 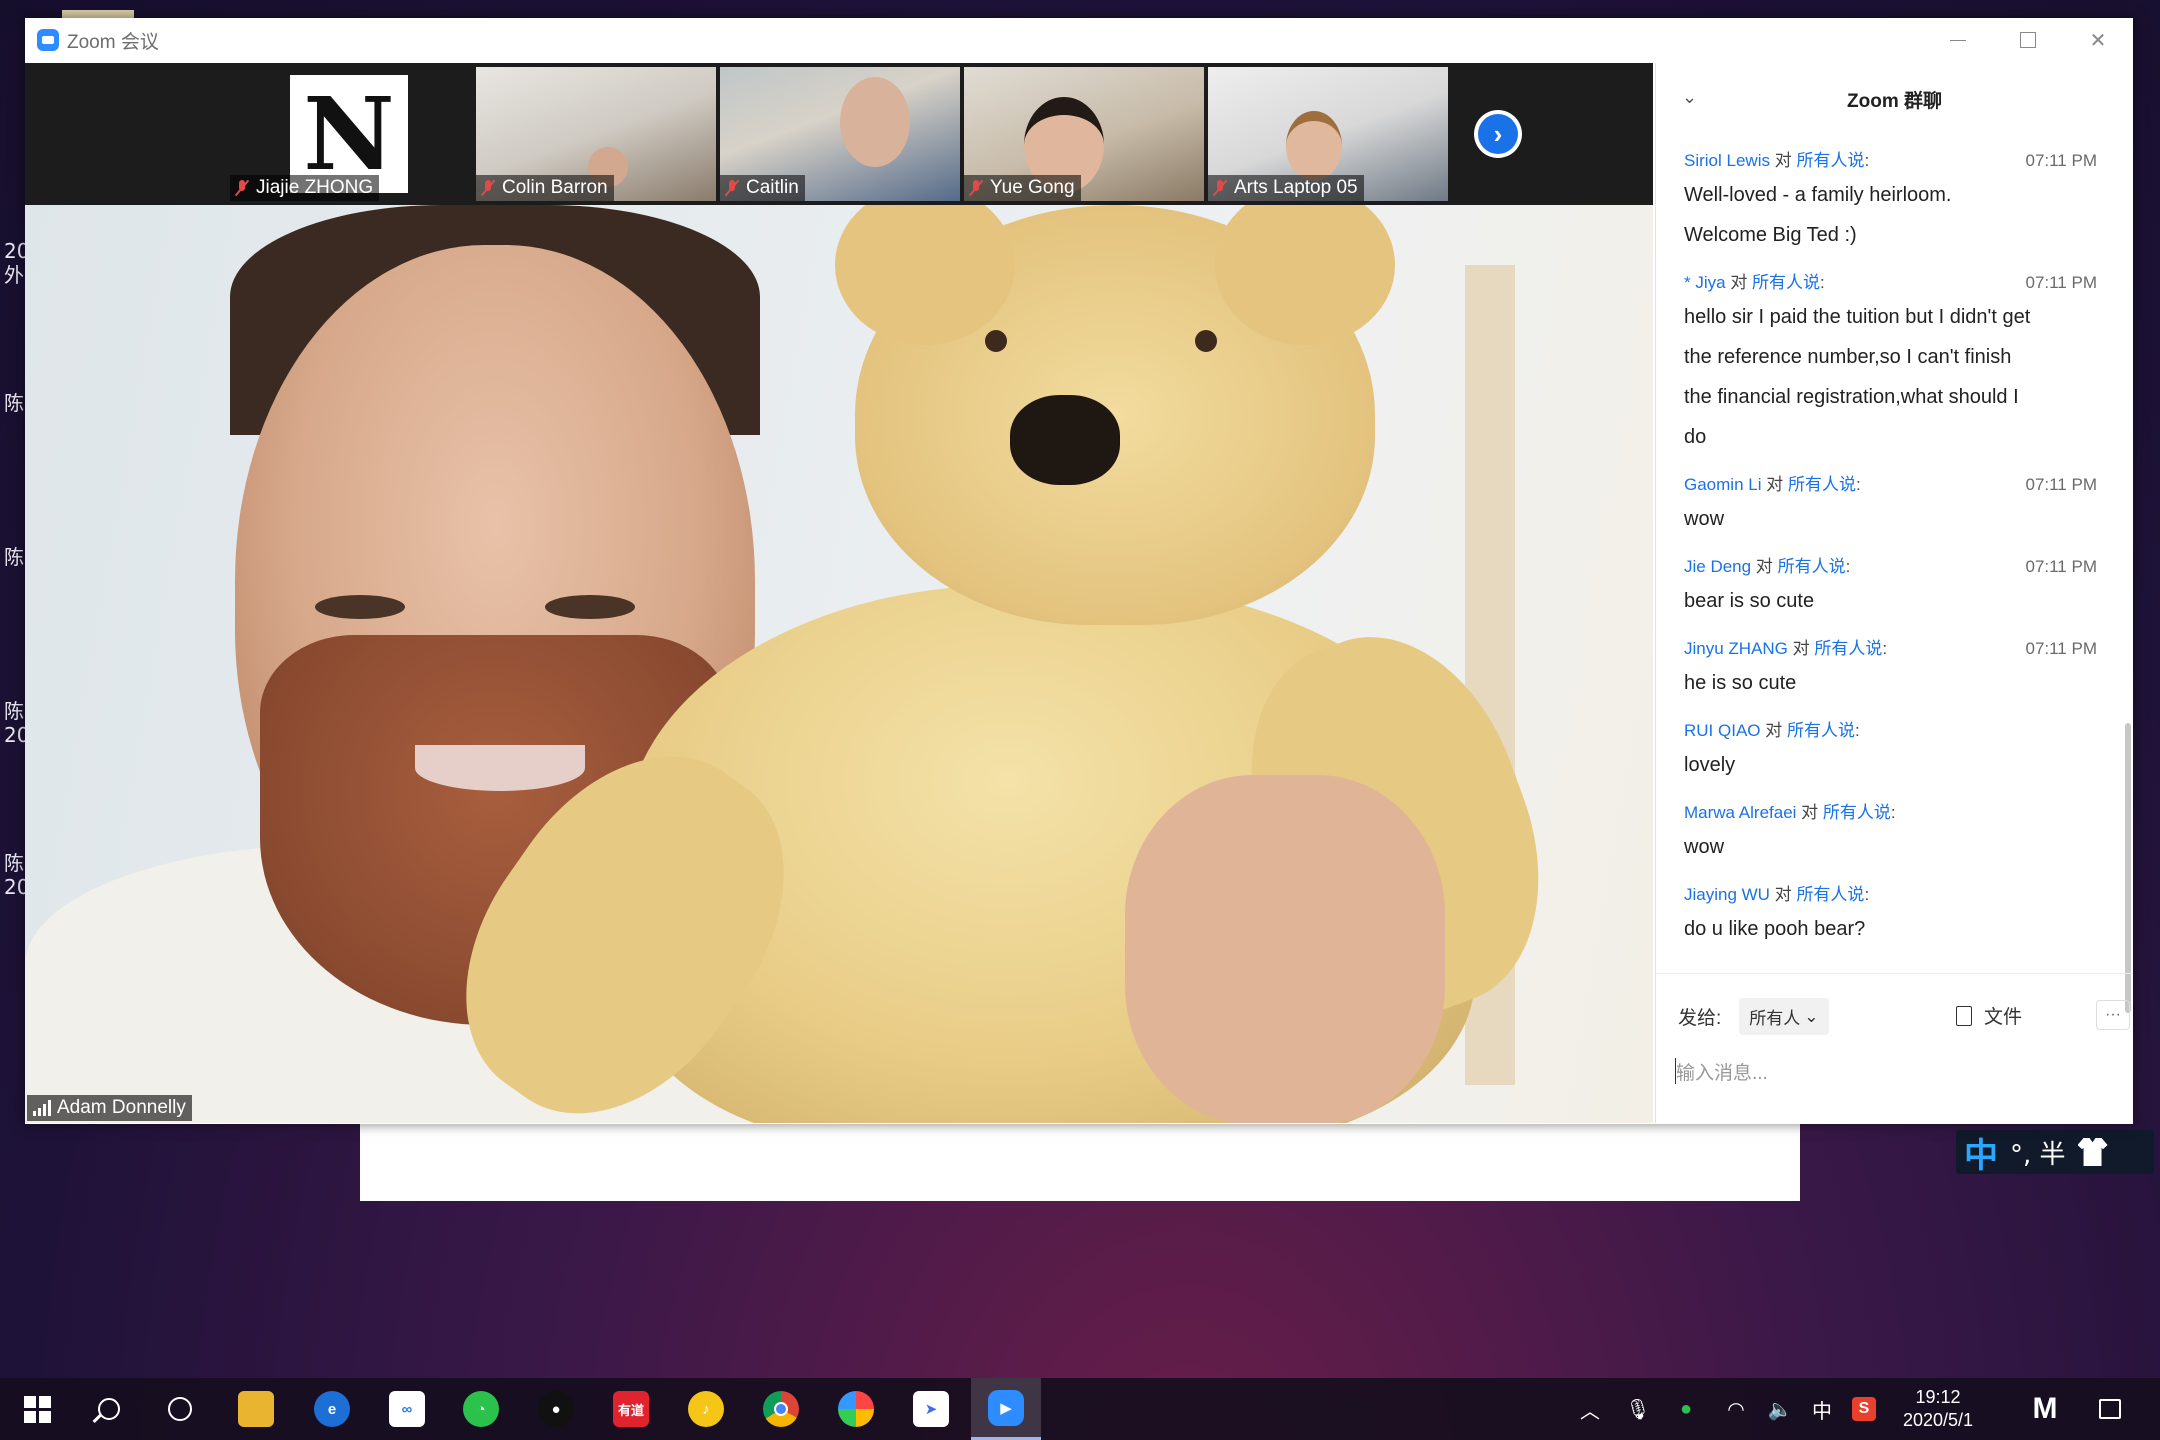 I want to click on participant-tile: Colin Barron, so click(x=596, y=134).